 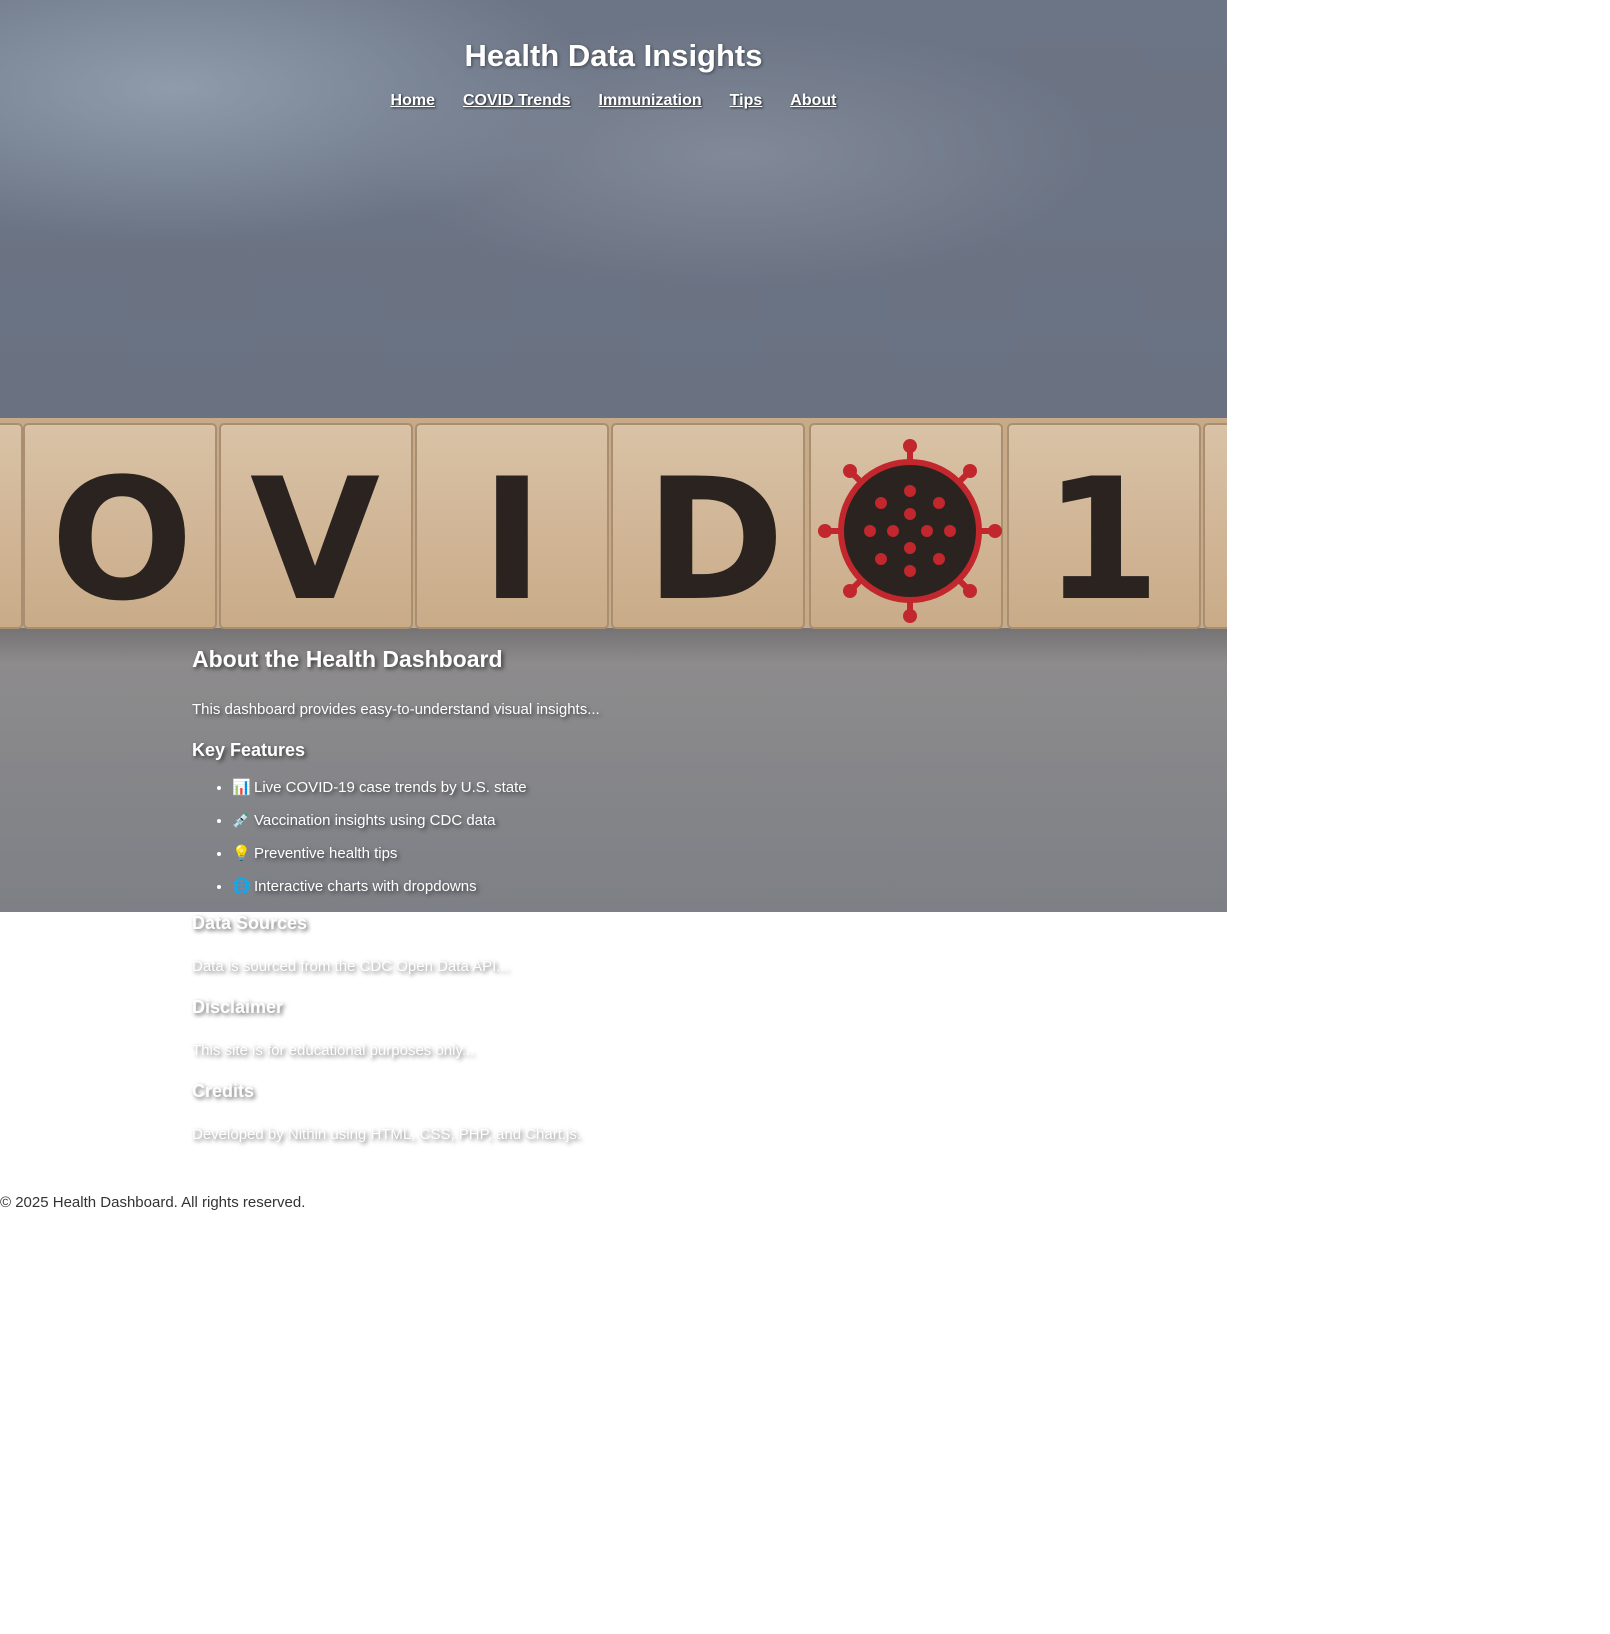 What do you see at coordinates (714, 540) in the screenshot?
I see `block-letter-d: D` at bounding box center [714, 540].